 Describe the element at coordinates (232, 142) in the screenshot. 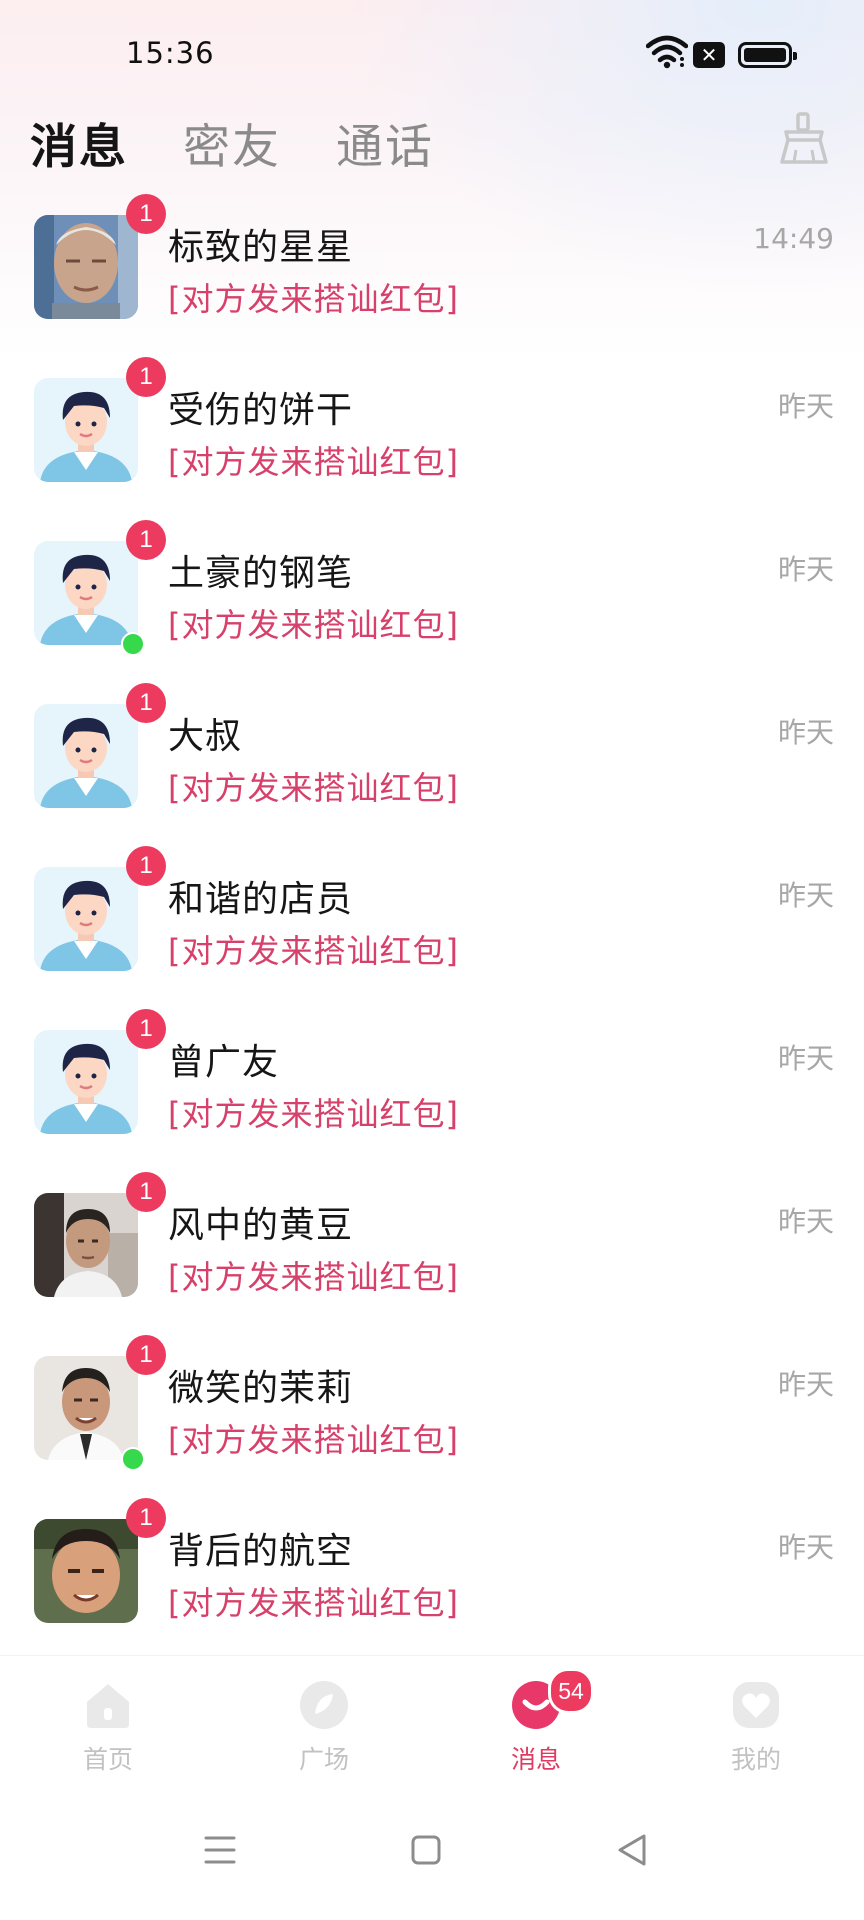

I see `tab-close-friends: 密友` at that location.